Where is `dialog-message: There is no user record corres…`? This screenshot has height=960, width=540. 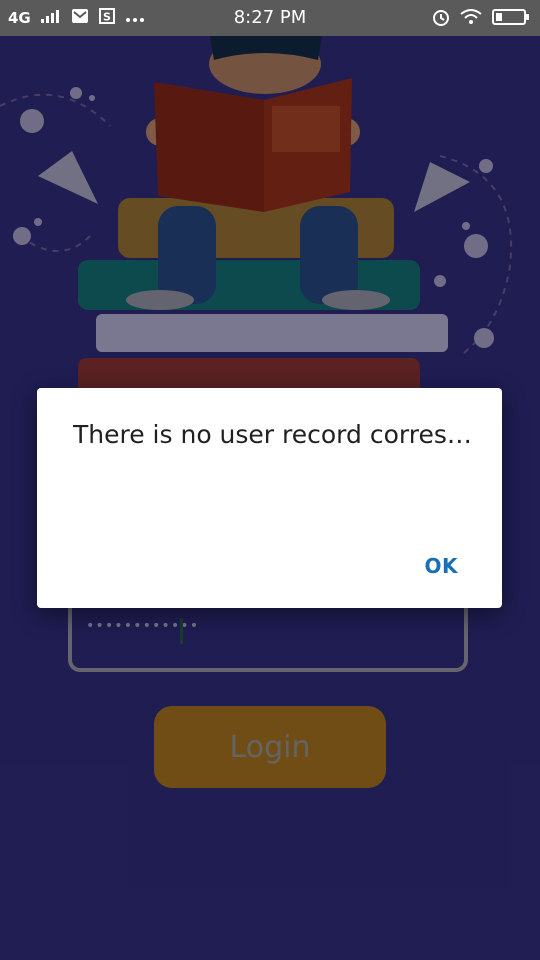 dialog-message: There is no user record corres… is located at coordinates (272, 434).